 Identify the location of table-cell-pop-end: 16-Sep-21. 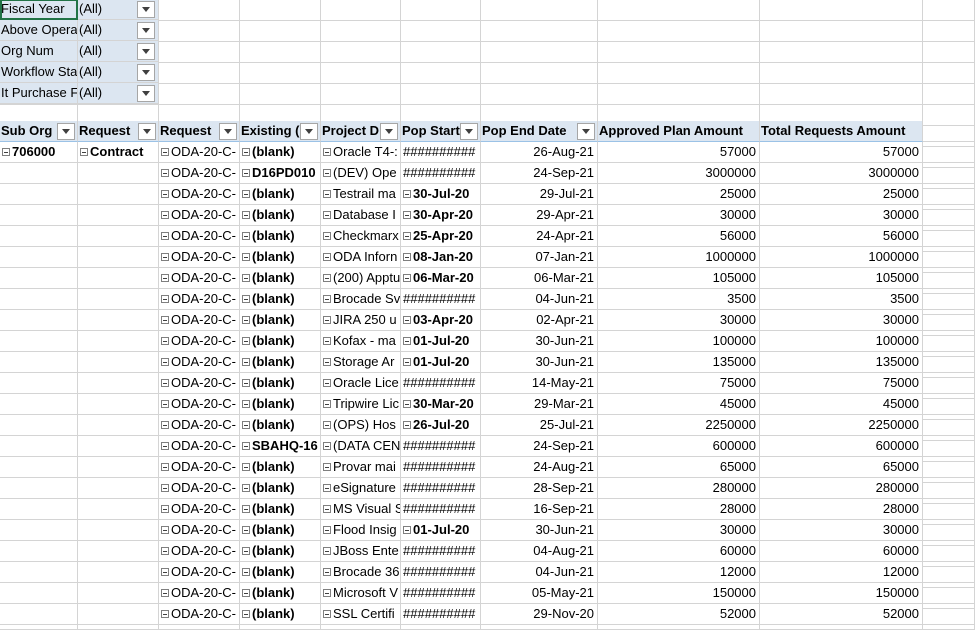
(539, 509).